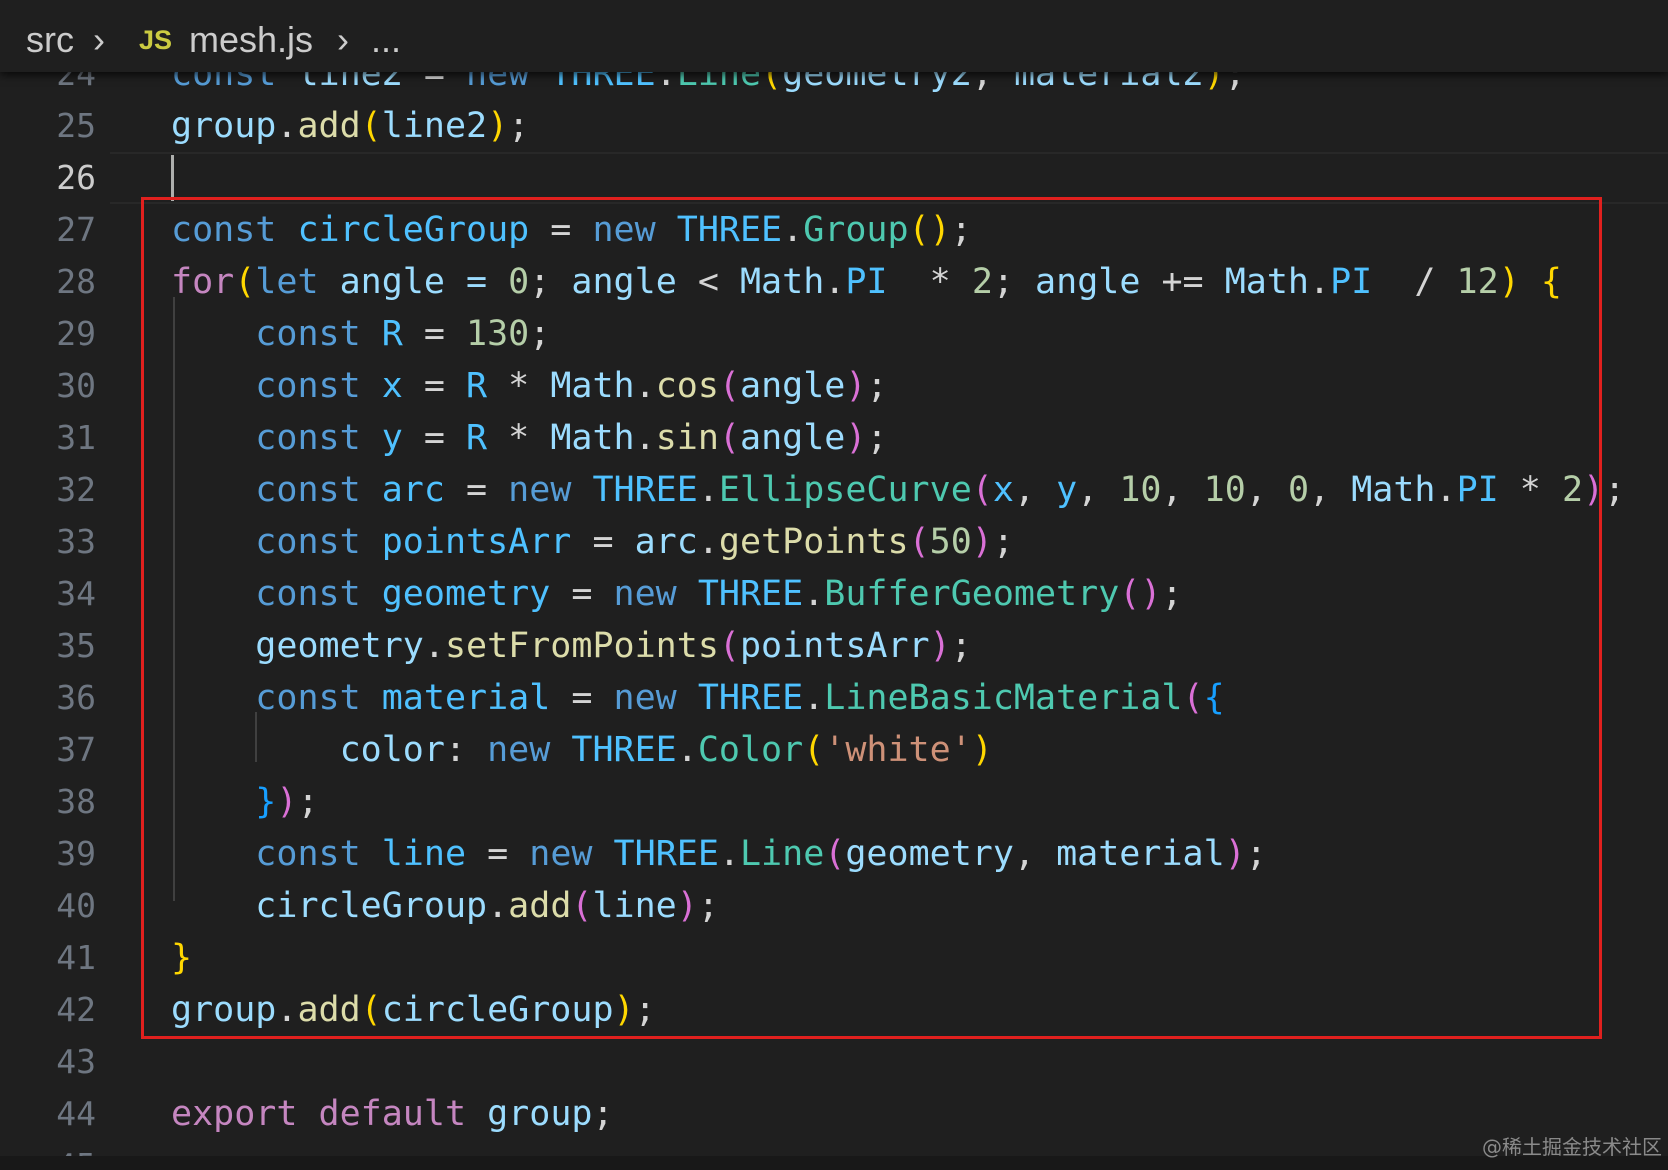 Image resolution: width=1668 pixels, height=1170 pixels. I want to click on line-number: 31, so click(76, 437).